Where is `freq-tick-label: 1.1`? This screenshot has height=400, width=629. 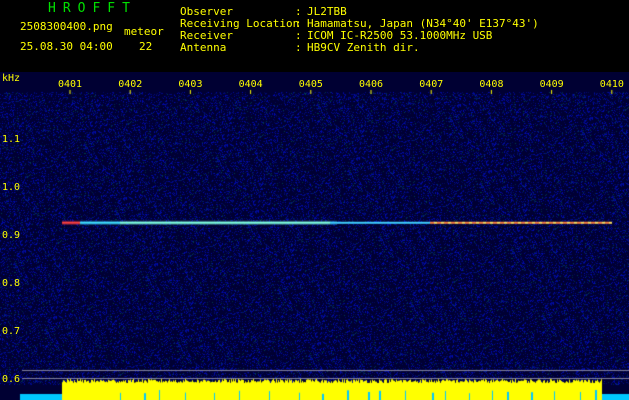 freq-tick-label: 1.1 is located at coordinates (11, 140).